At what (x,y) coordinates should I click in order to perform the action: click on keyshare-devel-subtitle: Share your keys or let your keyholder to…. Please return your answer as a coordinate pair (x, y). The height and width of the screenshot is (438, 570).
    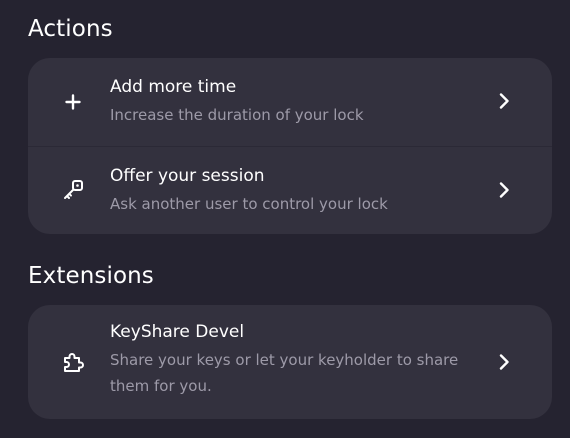
    Looking at the image, I should click on (284, 373).